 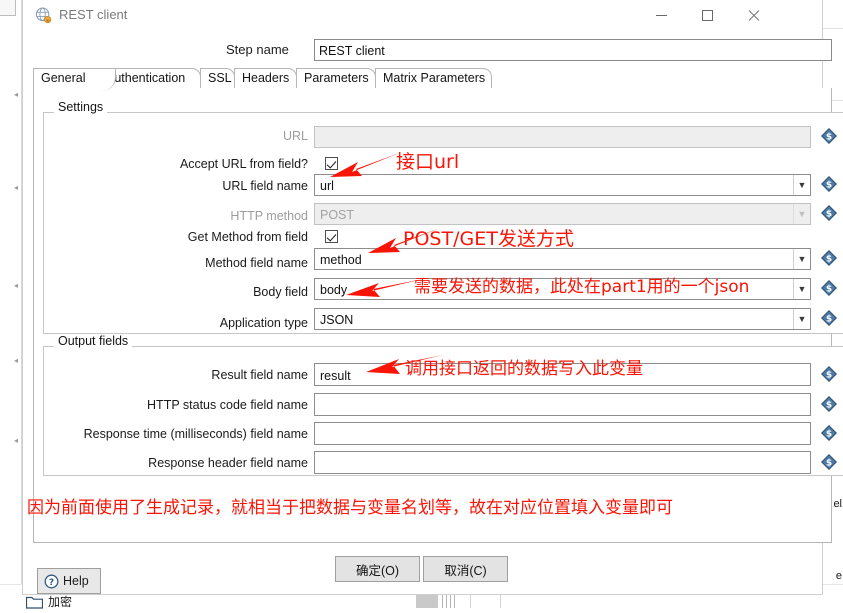 What do you see at coordinates (562, 319) in the screenshot?
I see `application-type-input` at bounding box center [562, 319].